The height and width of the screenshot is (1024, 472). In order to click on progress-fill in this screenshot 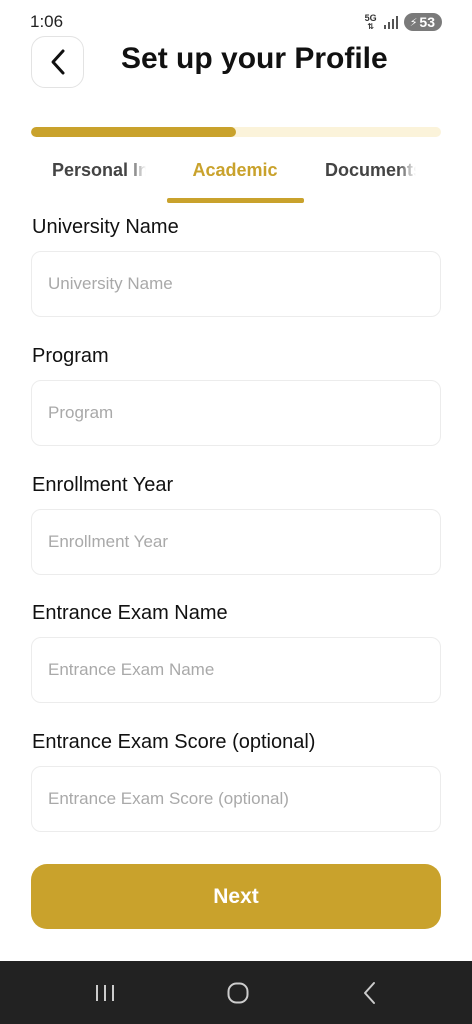, I will do `click(133, 132)`.